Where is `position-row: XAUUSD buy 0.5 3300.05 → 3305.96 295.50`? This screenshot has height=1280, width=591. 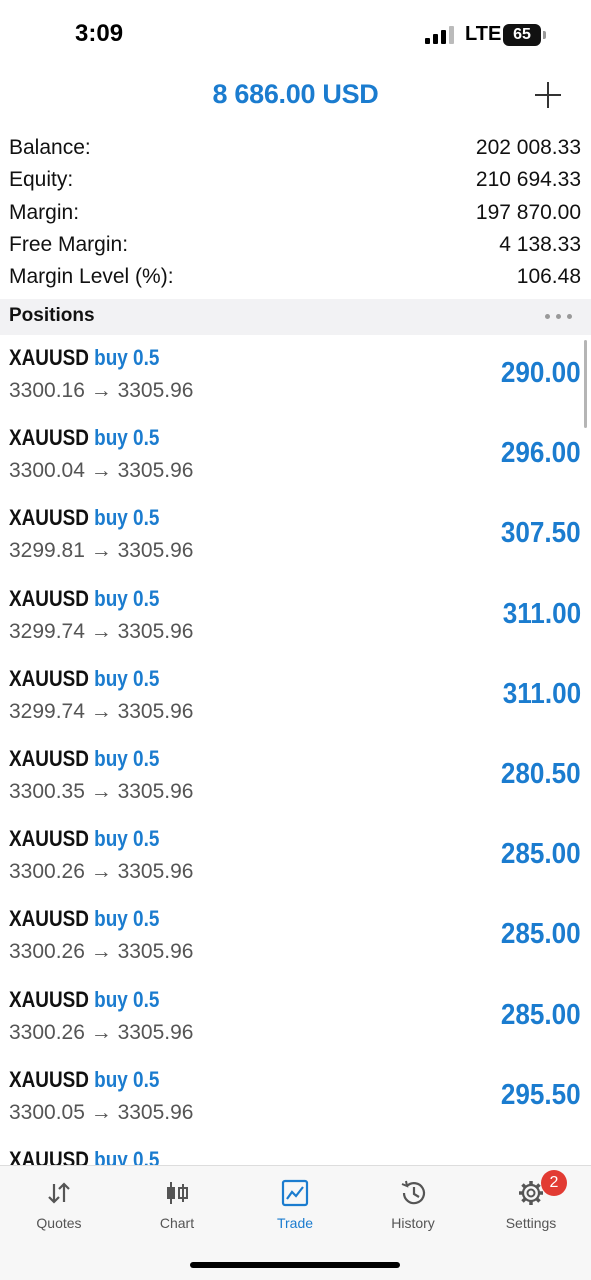
position-row: XAUUSD buy 0.5 3300.05 → 3305.96 295.50 is located at coordinates (295, 1097).